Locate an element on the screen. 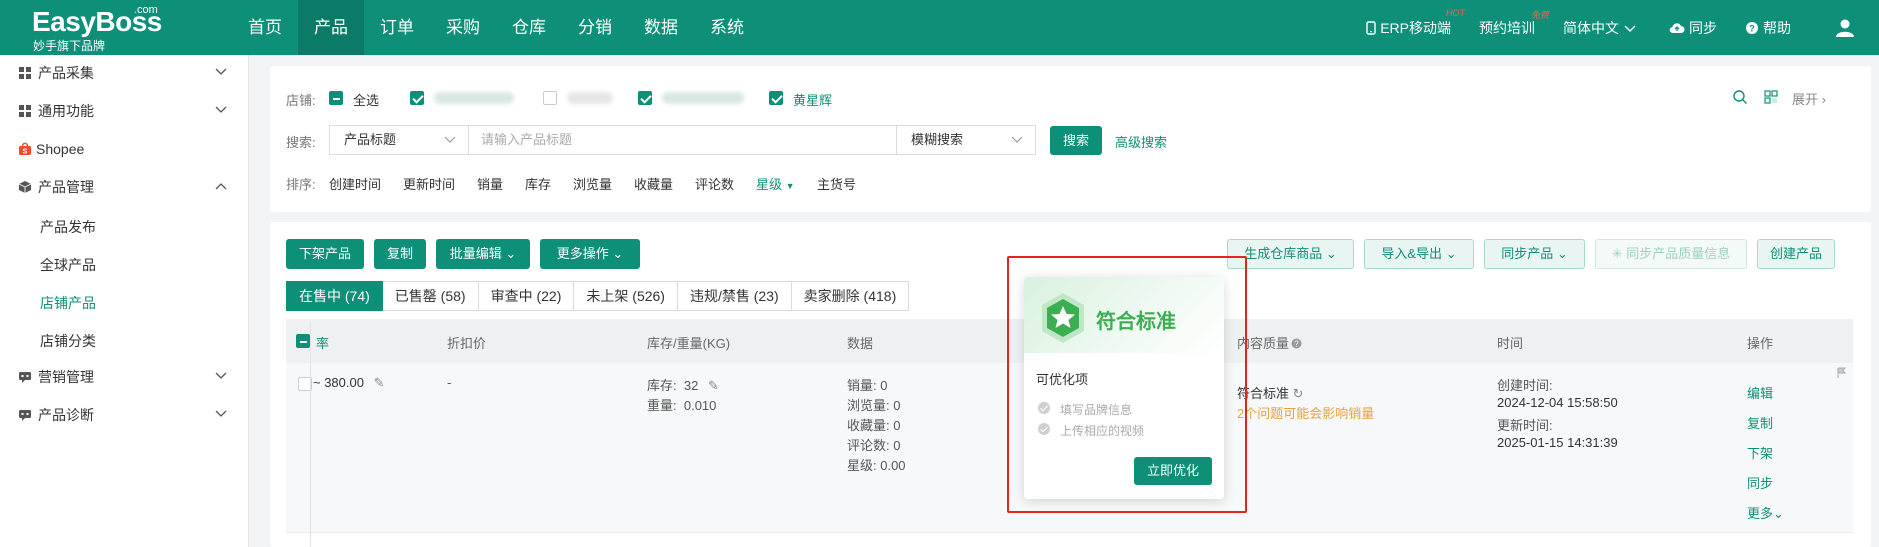 The height and width of the screenshot is (547, 1879). refresh-icon: ↻ is located at coordinates (1298, 393).